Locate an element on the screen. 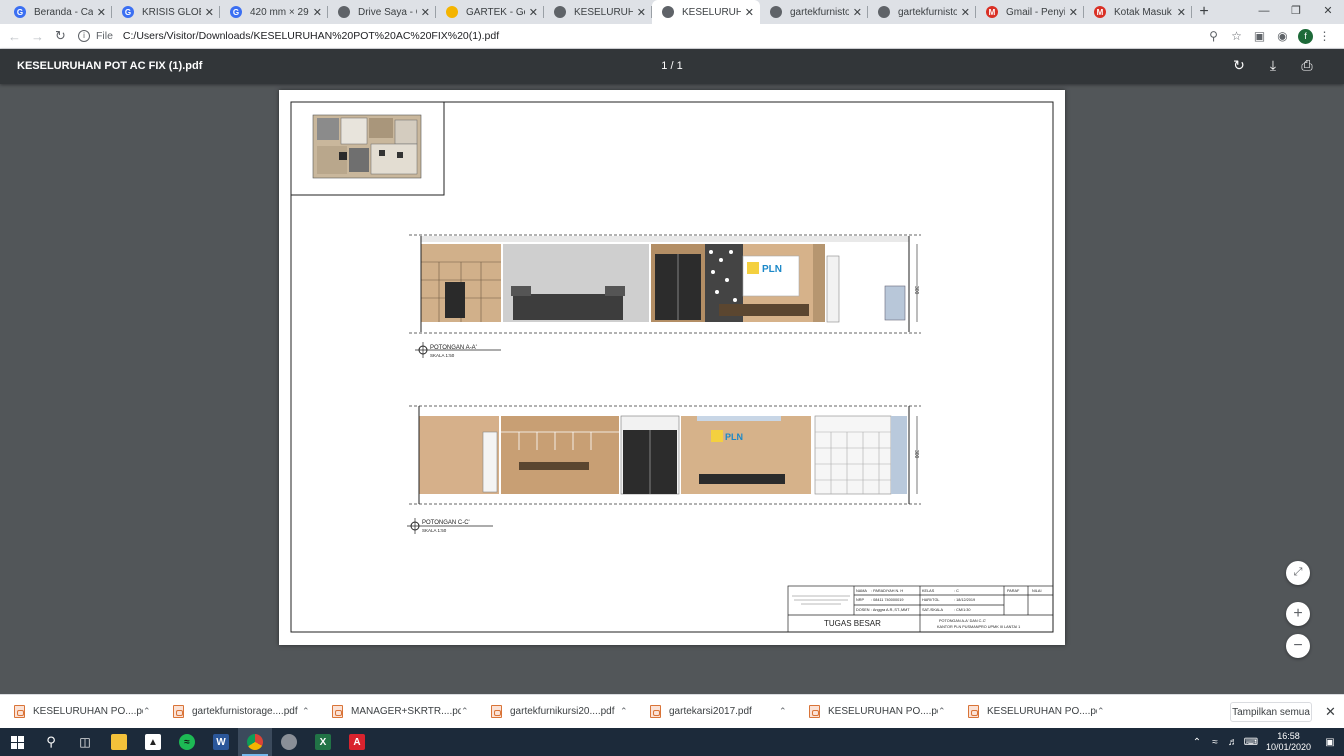 The height and width of the screenshot is (756, 1344). start-button is located at coordinates (17, 742).